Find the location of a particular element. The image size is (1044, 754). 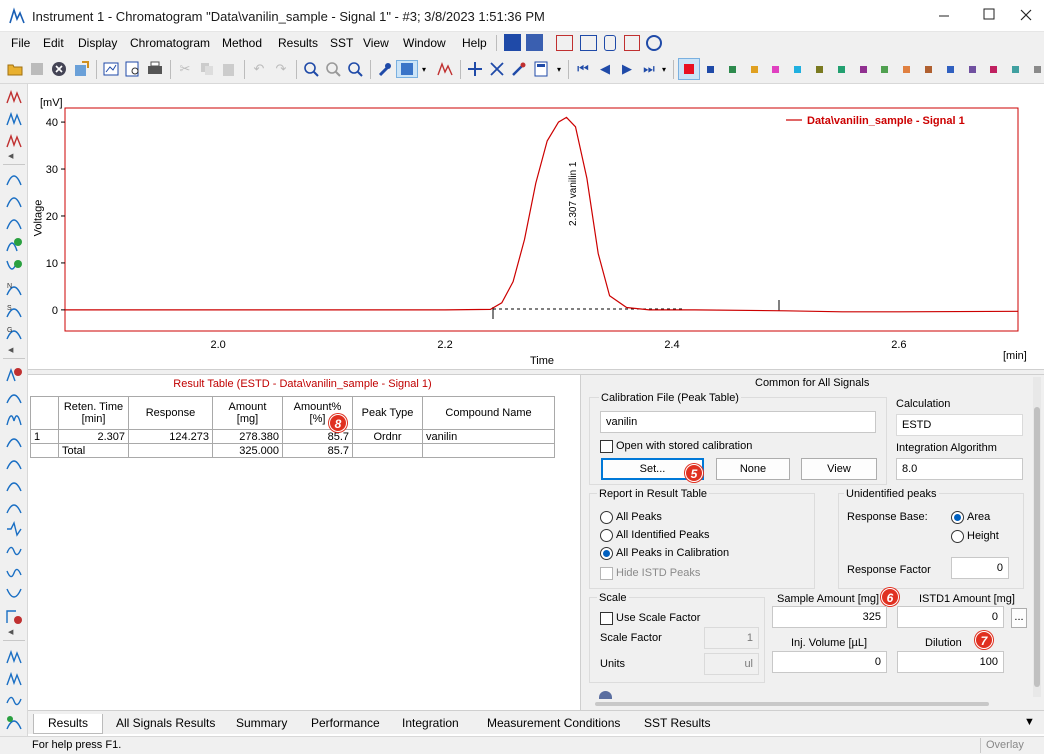

units-field: ul is located at coordinates (731, 664).